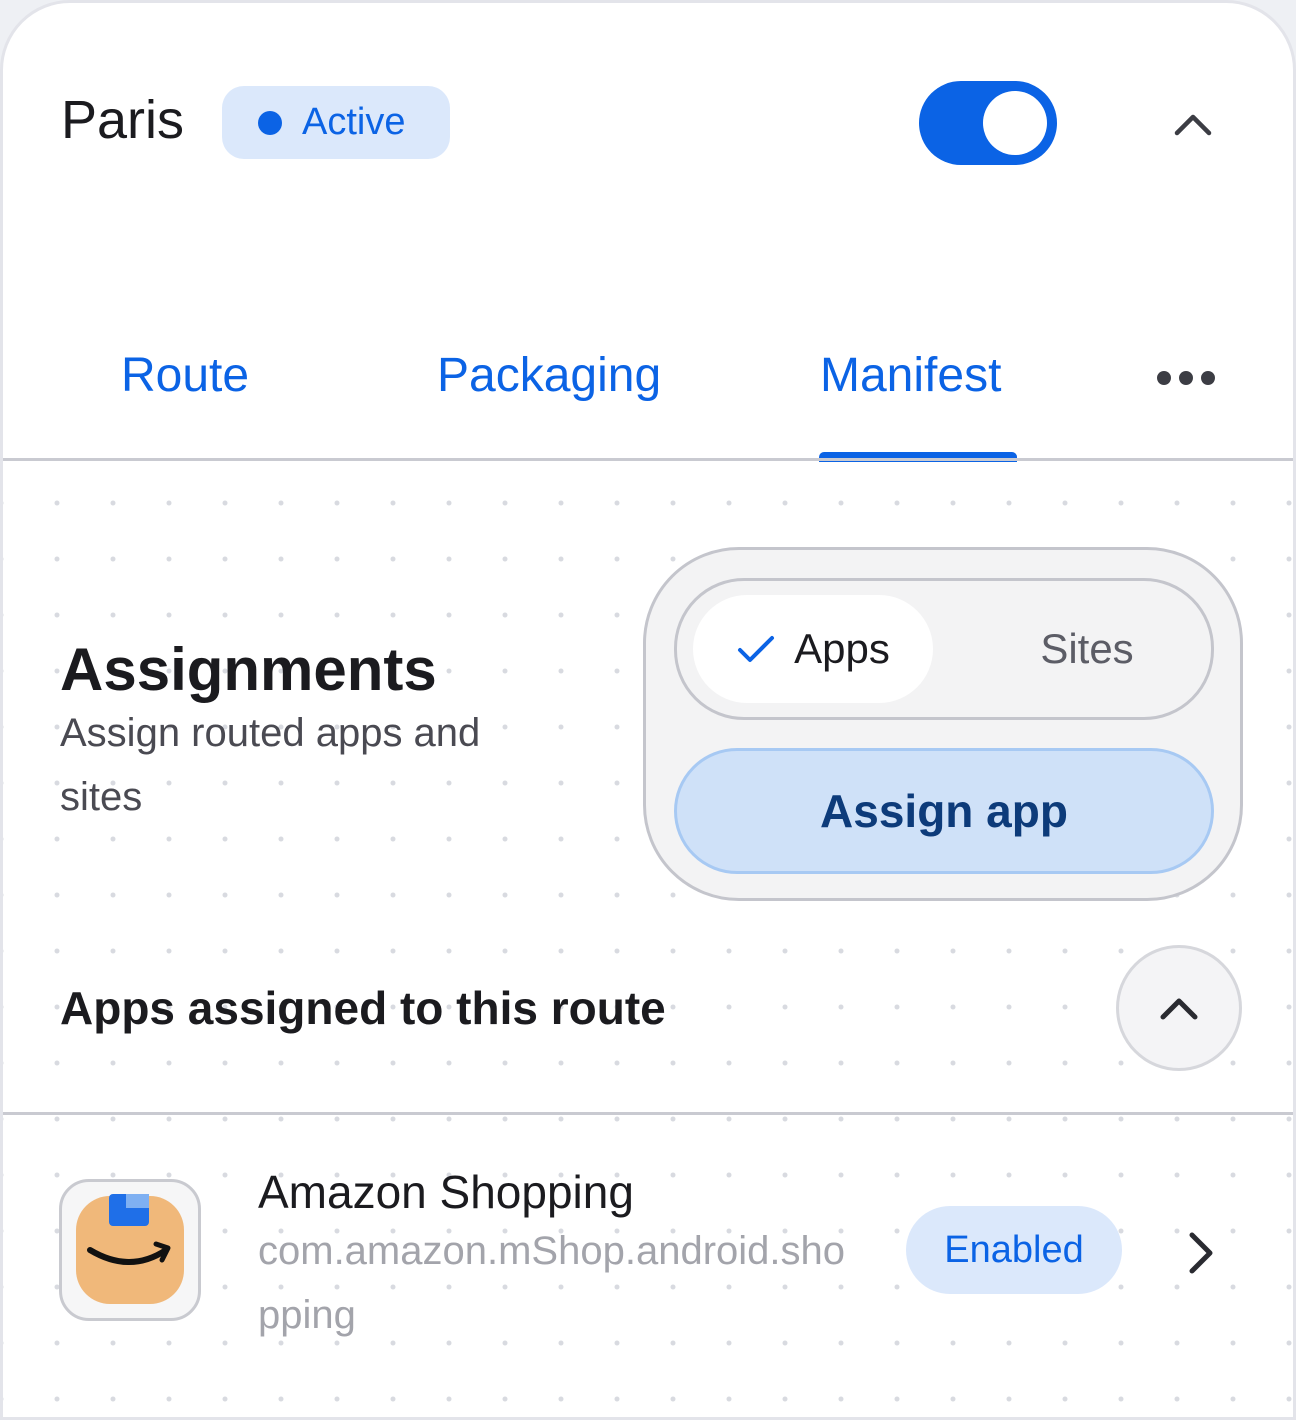  Describe the element at coordinates (943, 724) in the screenshot. I see `assignment-panel: Apps Sites Assign app` at that location.